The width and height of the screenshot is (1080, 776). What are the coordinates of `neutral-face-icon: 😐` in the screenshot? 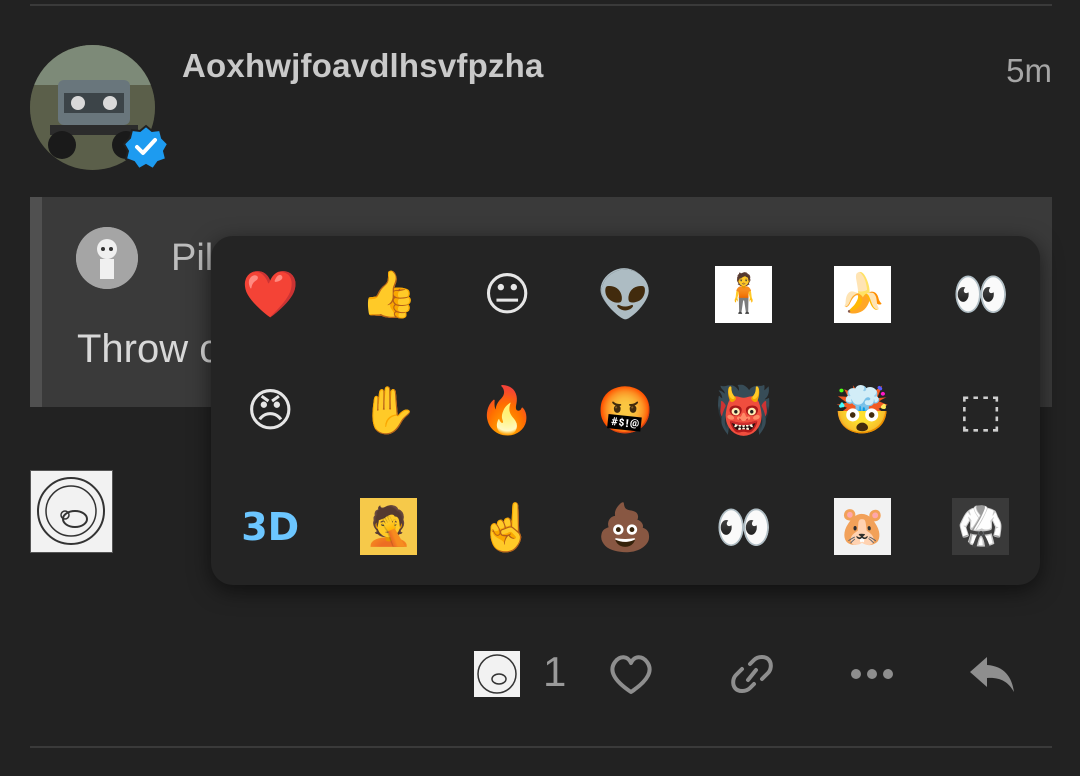 It's located at (507, 294).